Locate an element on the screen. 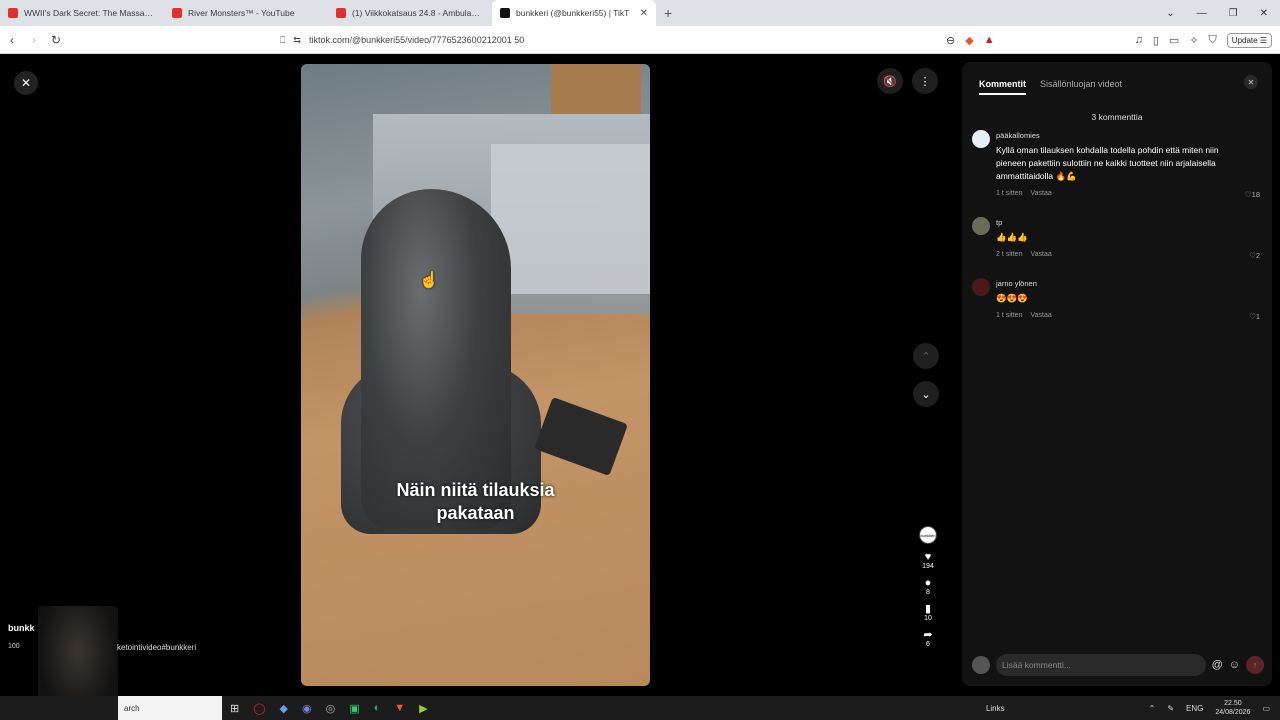 This screenshot has width=1280, height=720. window-controls: ⌄ — ❐ ✕ is located at coordinates (1223, 13).